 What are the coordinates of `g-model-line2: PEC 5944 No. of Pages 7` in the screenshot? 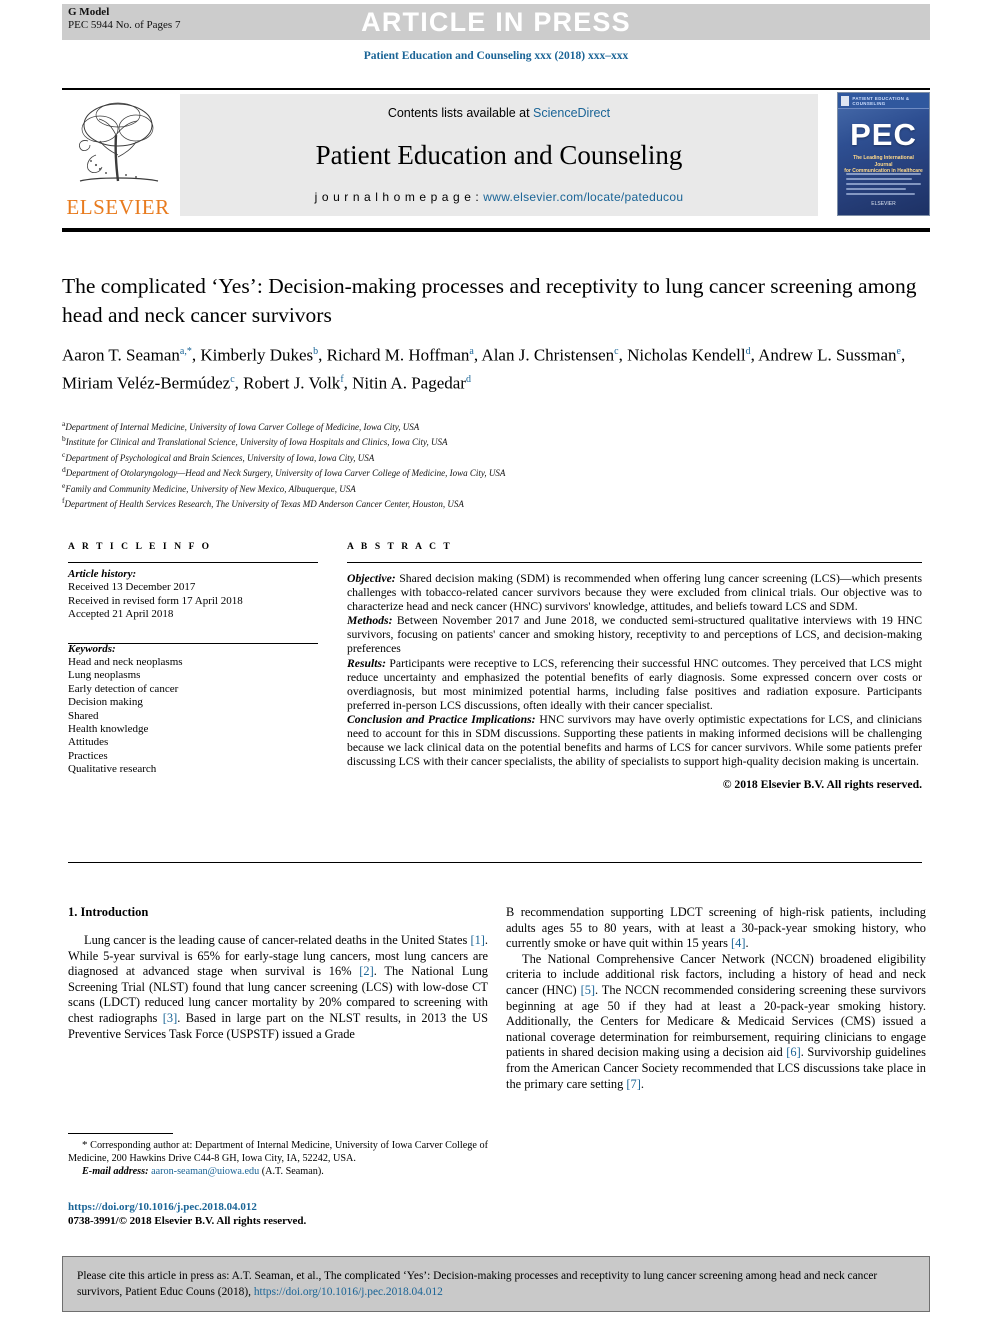 It's located at (124, 25).